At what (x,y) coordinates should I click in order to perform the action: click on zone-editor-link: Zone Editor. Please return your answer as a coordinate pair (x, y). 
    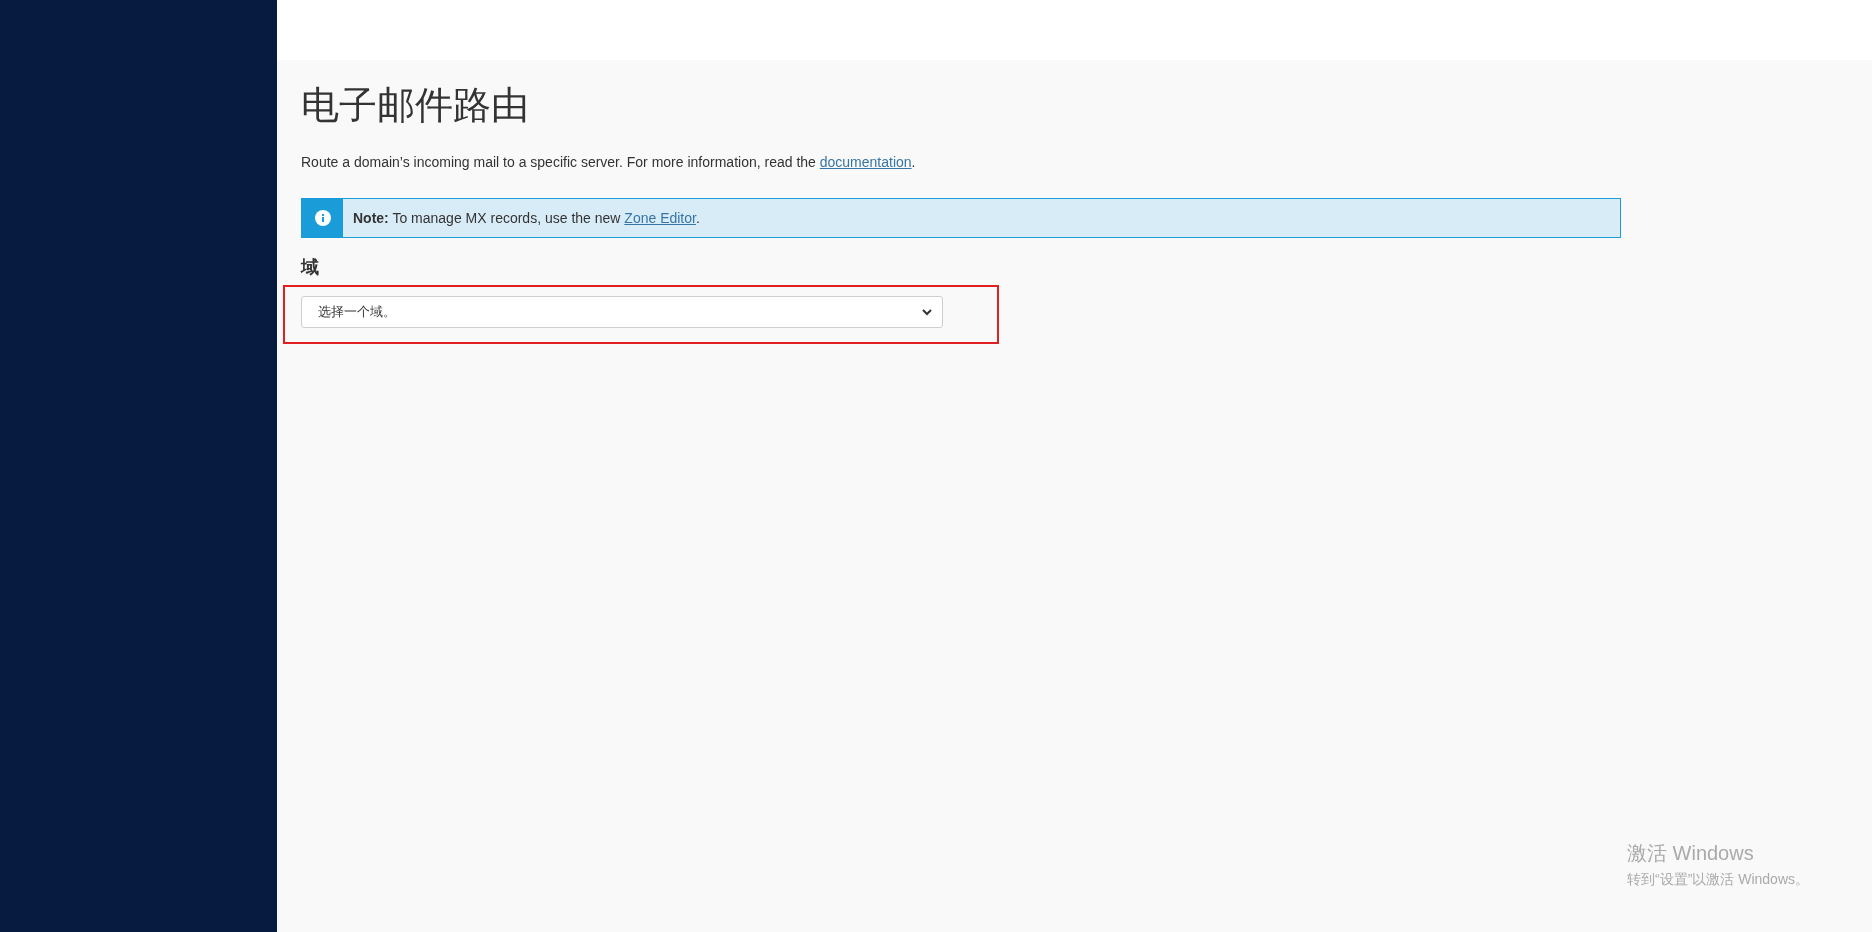
    Looking at the image, I should click on (660, 218).